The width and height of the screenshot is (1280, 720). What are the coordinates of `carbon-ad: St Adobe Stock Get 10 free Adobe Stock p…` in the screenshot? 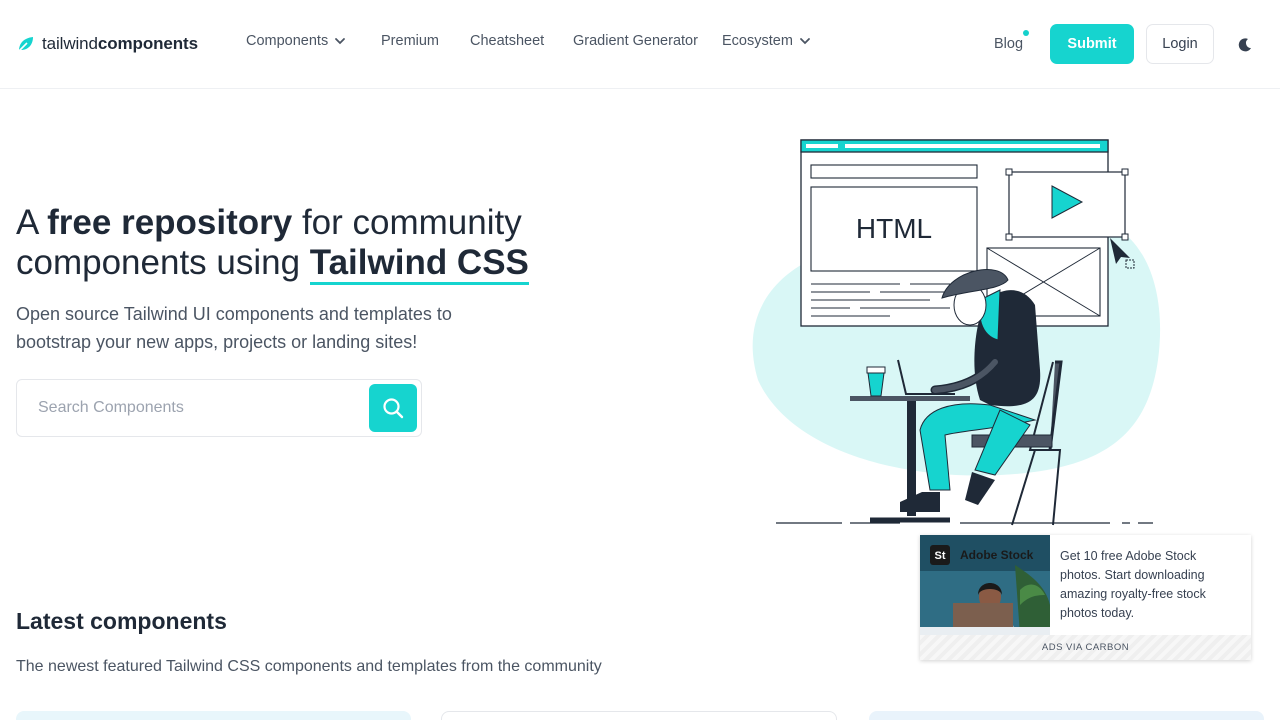 It's located at (1085, 597).